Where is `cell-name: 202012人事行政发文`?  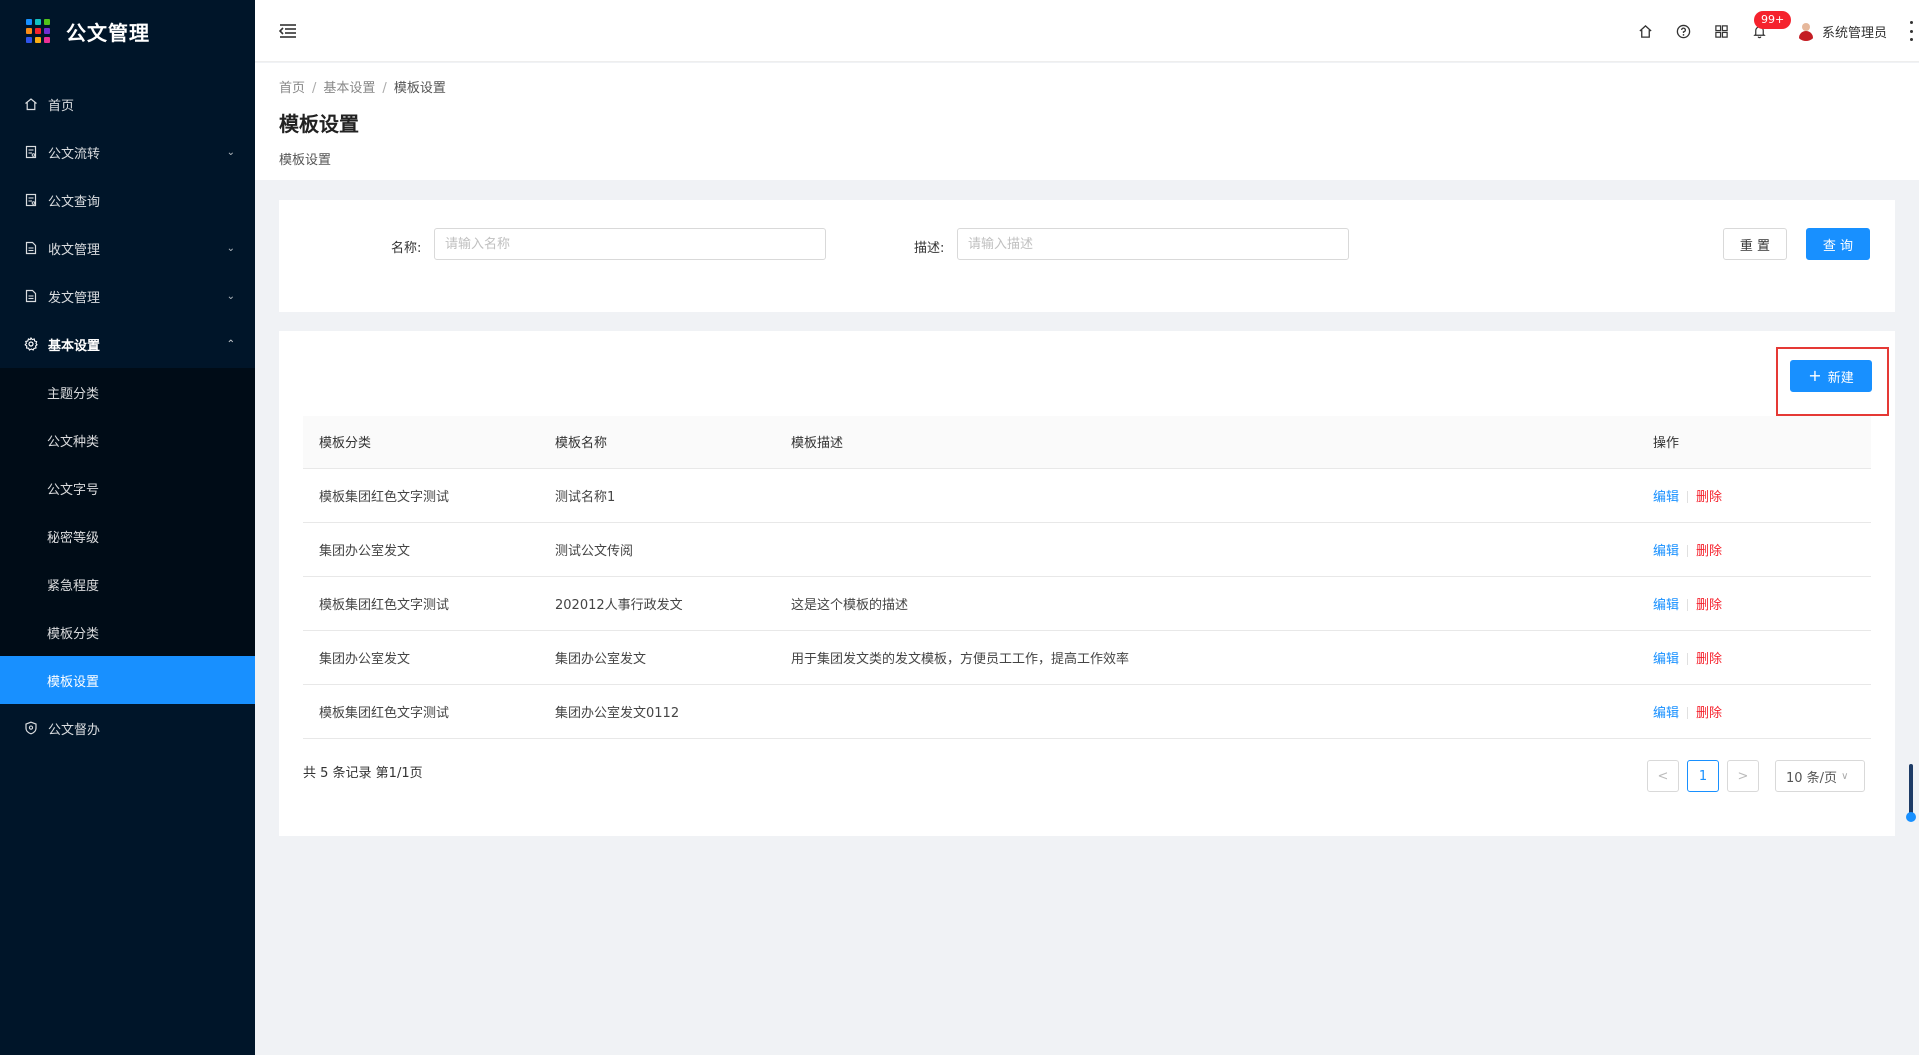
cell-name: 202012人事行政发文 is located at coordinates (657, 603).